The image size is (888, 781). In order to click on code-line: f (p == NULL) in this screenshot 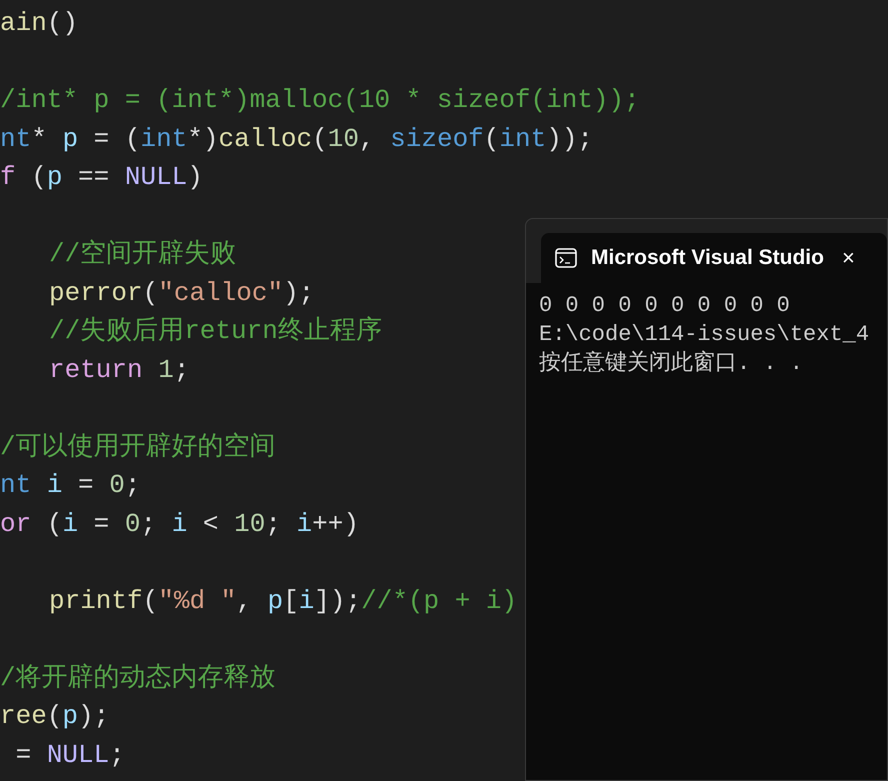, I will do `click(101, 177)`.